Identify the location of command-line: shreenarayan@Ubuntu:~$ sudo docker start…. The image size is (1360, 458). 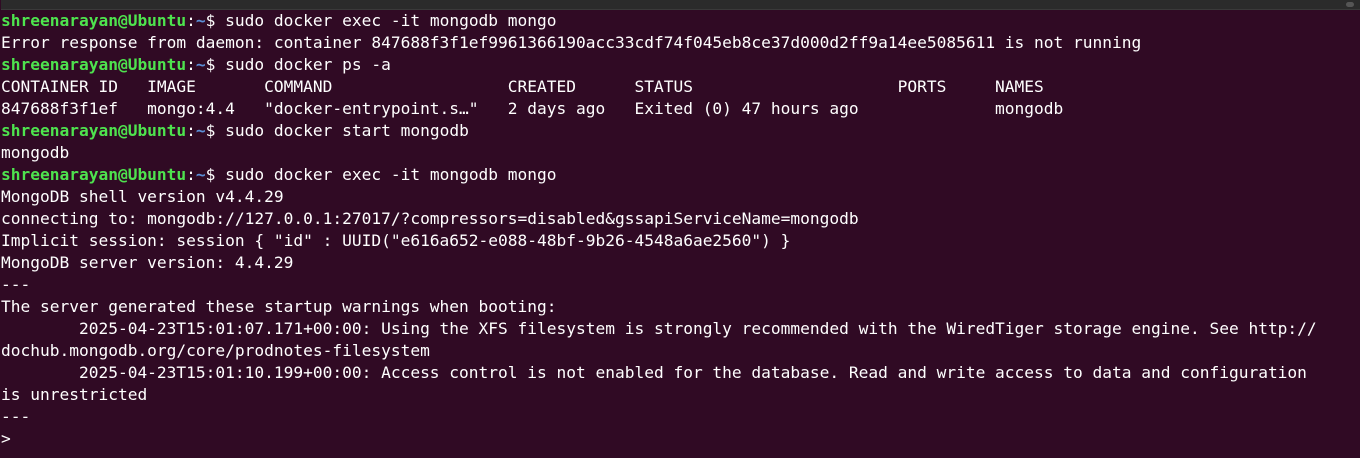
(680, 131).